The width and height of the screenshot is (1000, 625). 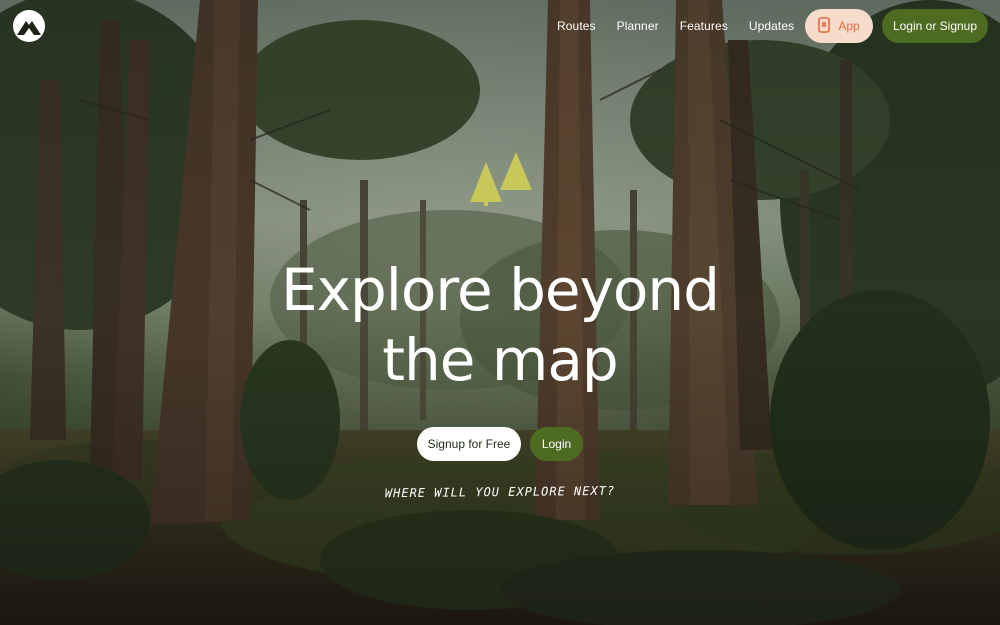 What do you see at coordinates (638, 26) in the screenshot?
I see `nav-link-planner: Planner` at bounding box center [638, 26].